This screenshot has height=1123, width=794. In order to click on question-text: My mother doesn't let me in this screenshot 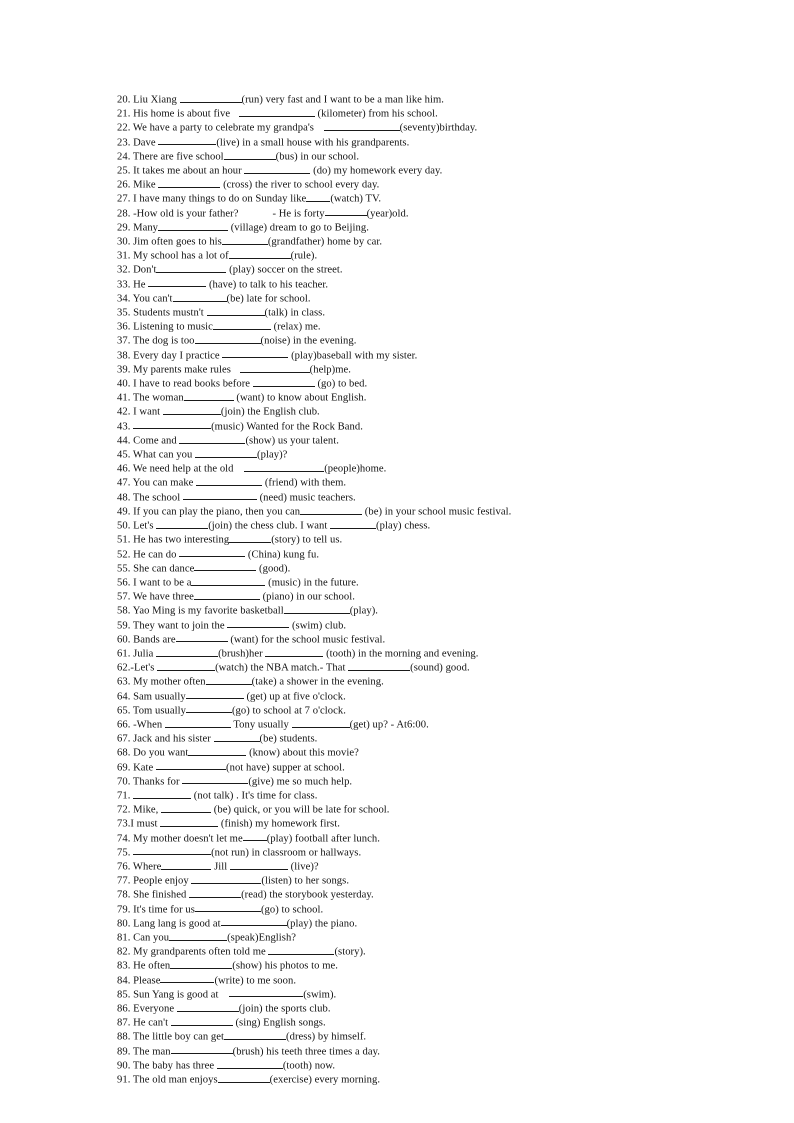, I will do `click(186, 839)`.